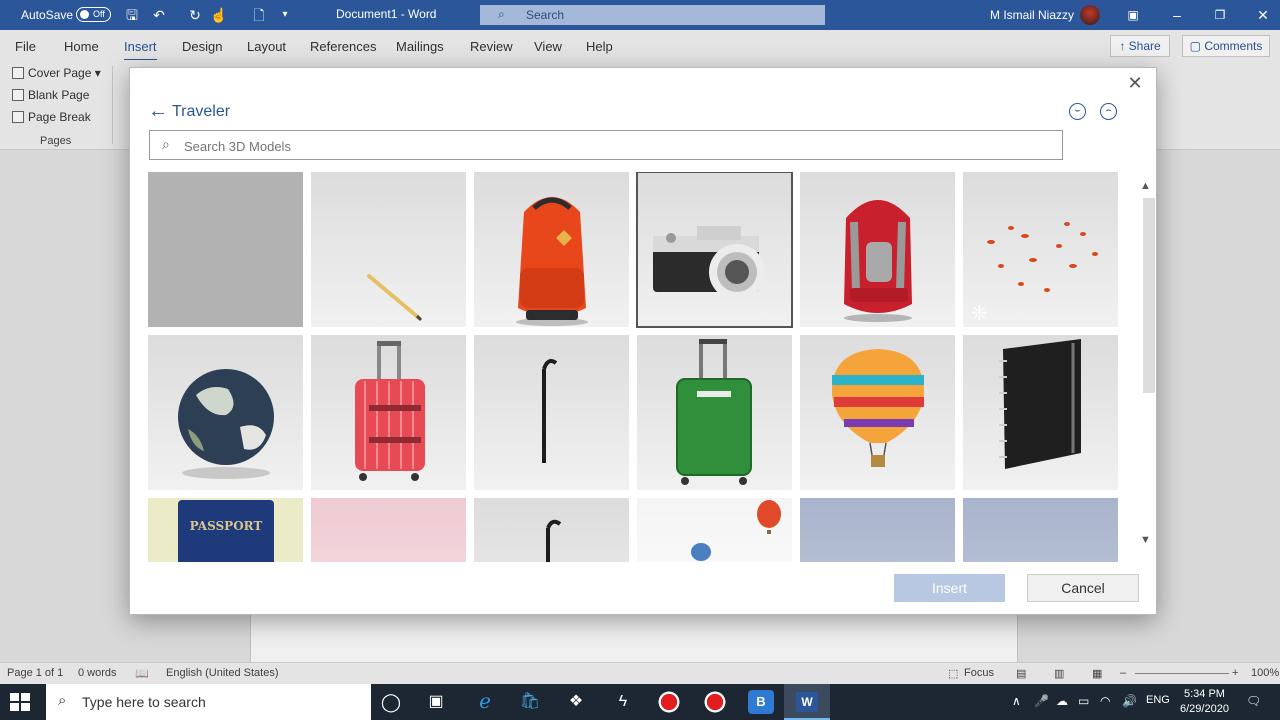  Describe the element at coordinates (1177, 15) in the screenshot. I see `minimize-icon: –` at that location.